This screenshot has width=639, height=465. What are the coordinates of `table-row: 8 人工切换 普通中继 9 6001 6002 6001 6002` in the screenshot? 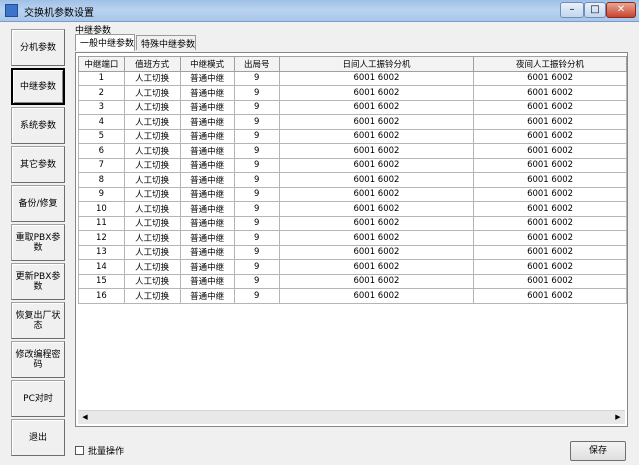 It's located at (352, 180).